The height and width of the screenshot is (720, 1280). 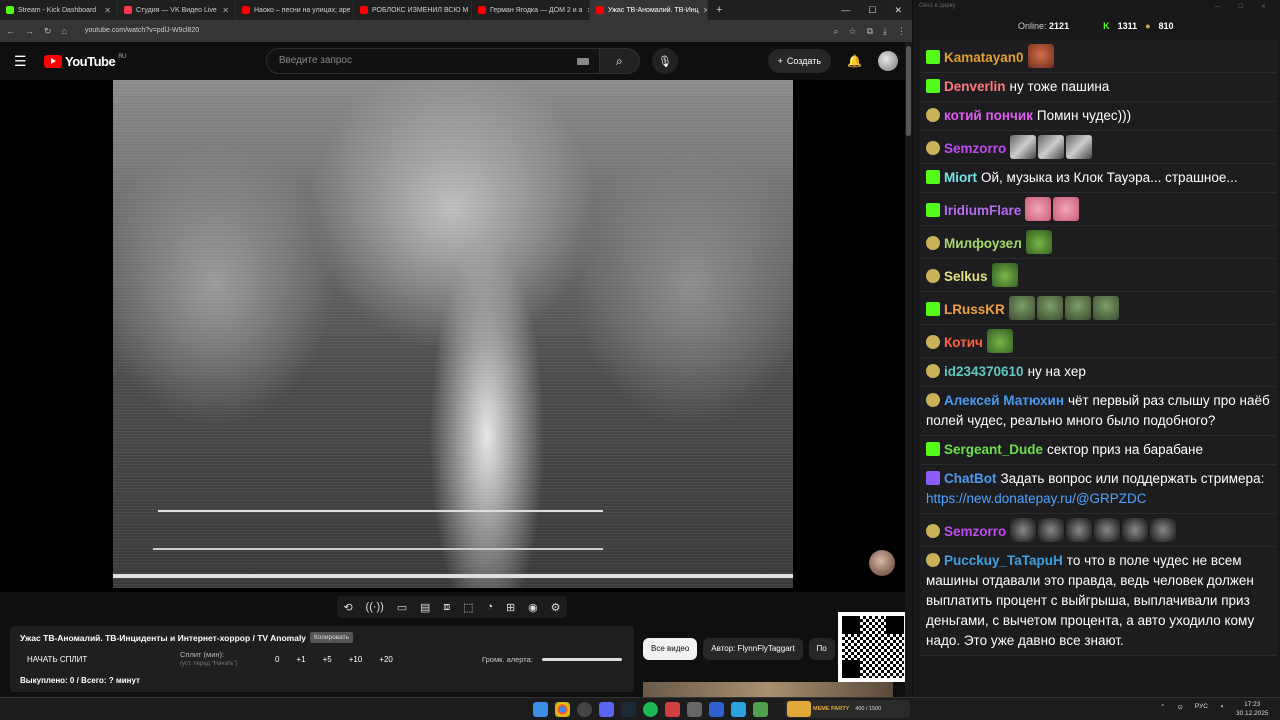 What do you see at coordinates (984, 57) in the screenshot?
I see `chat-username: Kamatayan0` at bounding box center [984, 57].